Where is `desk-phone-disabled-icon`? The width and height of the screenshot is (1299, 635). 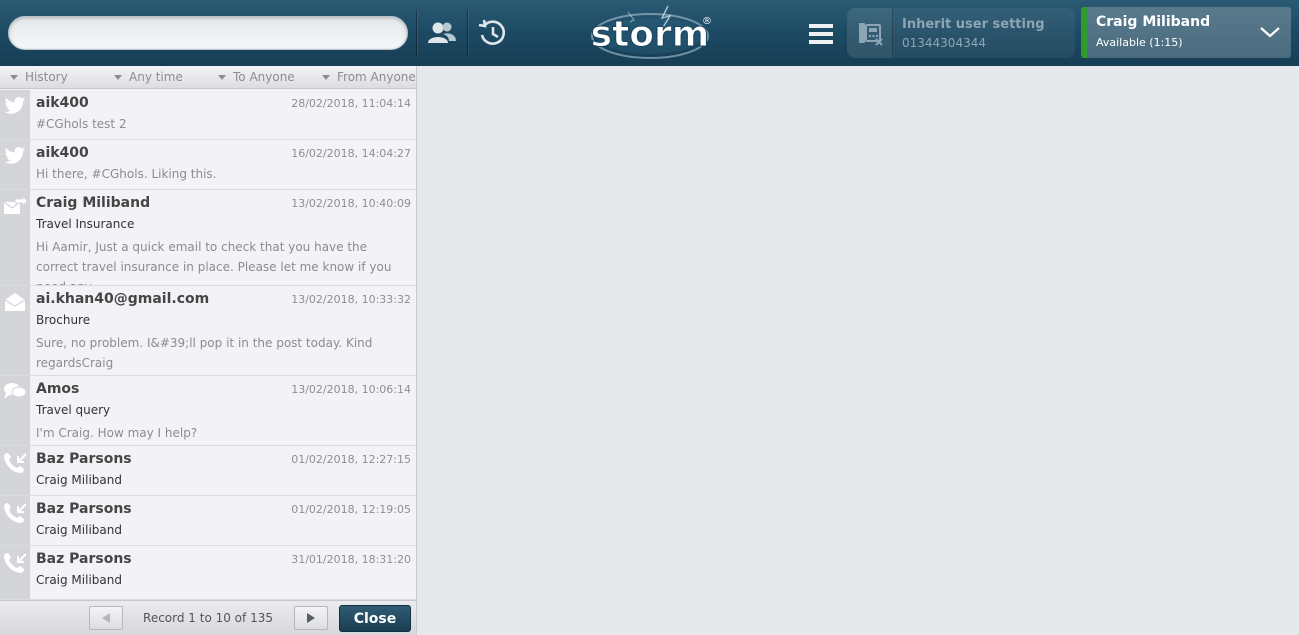 desk-phone-disabled-icon is located at coordinates (870, 34).